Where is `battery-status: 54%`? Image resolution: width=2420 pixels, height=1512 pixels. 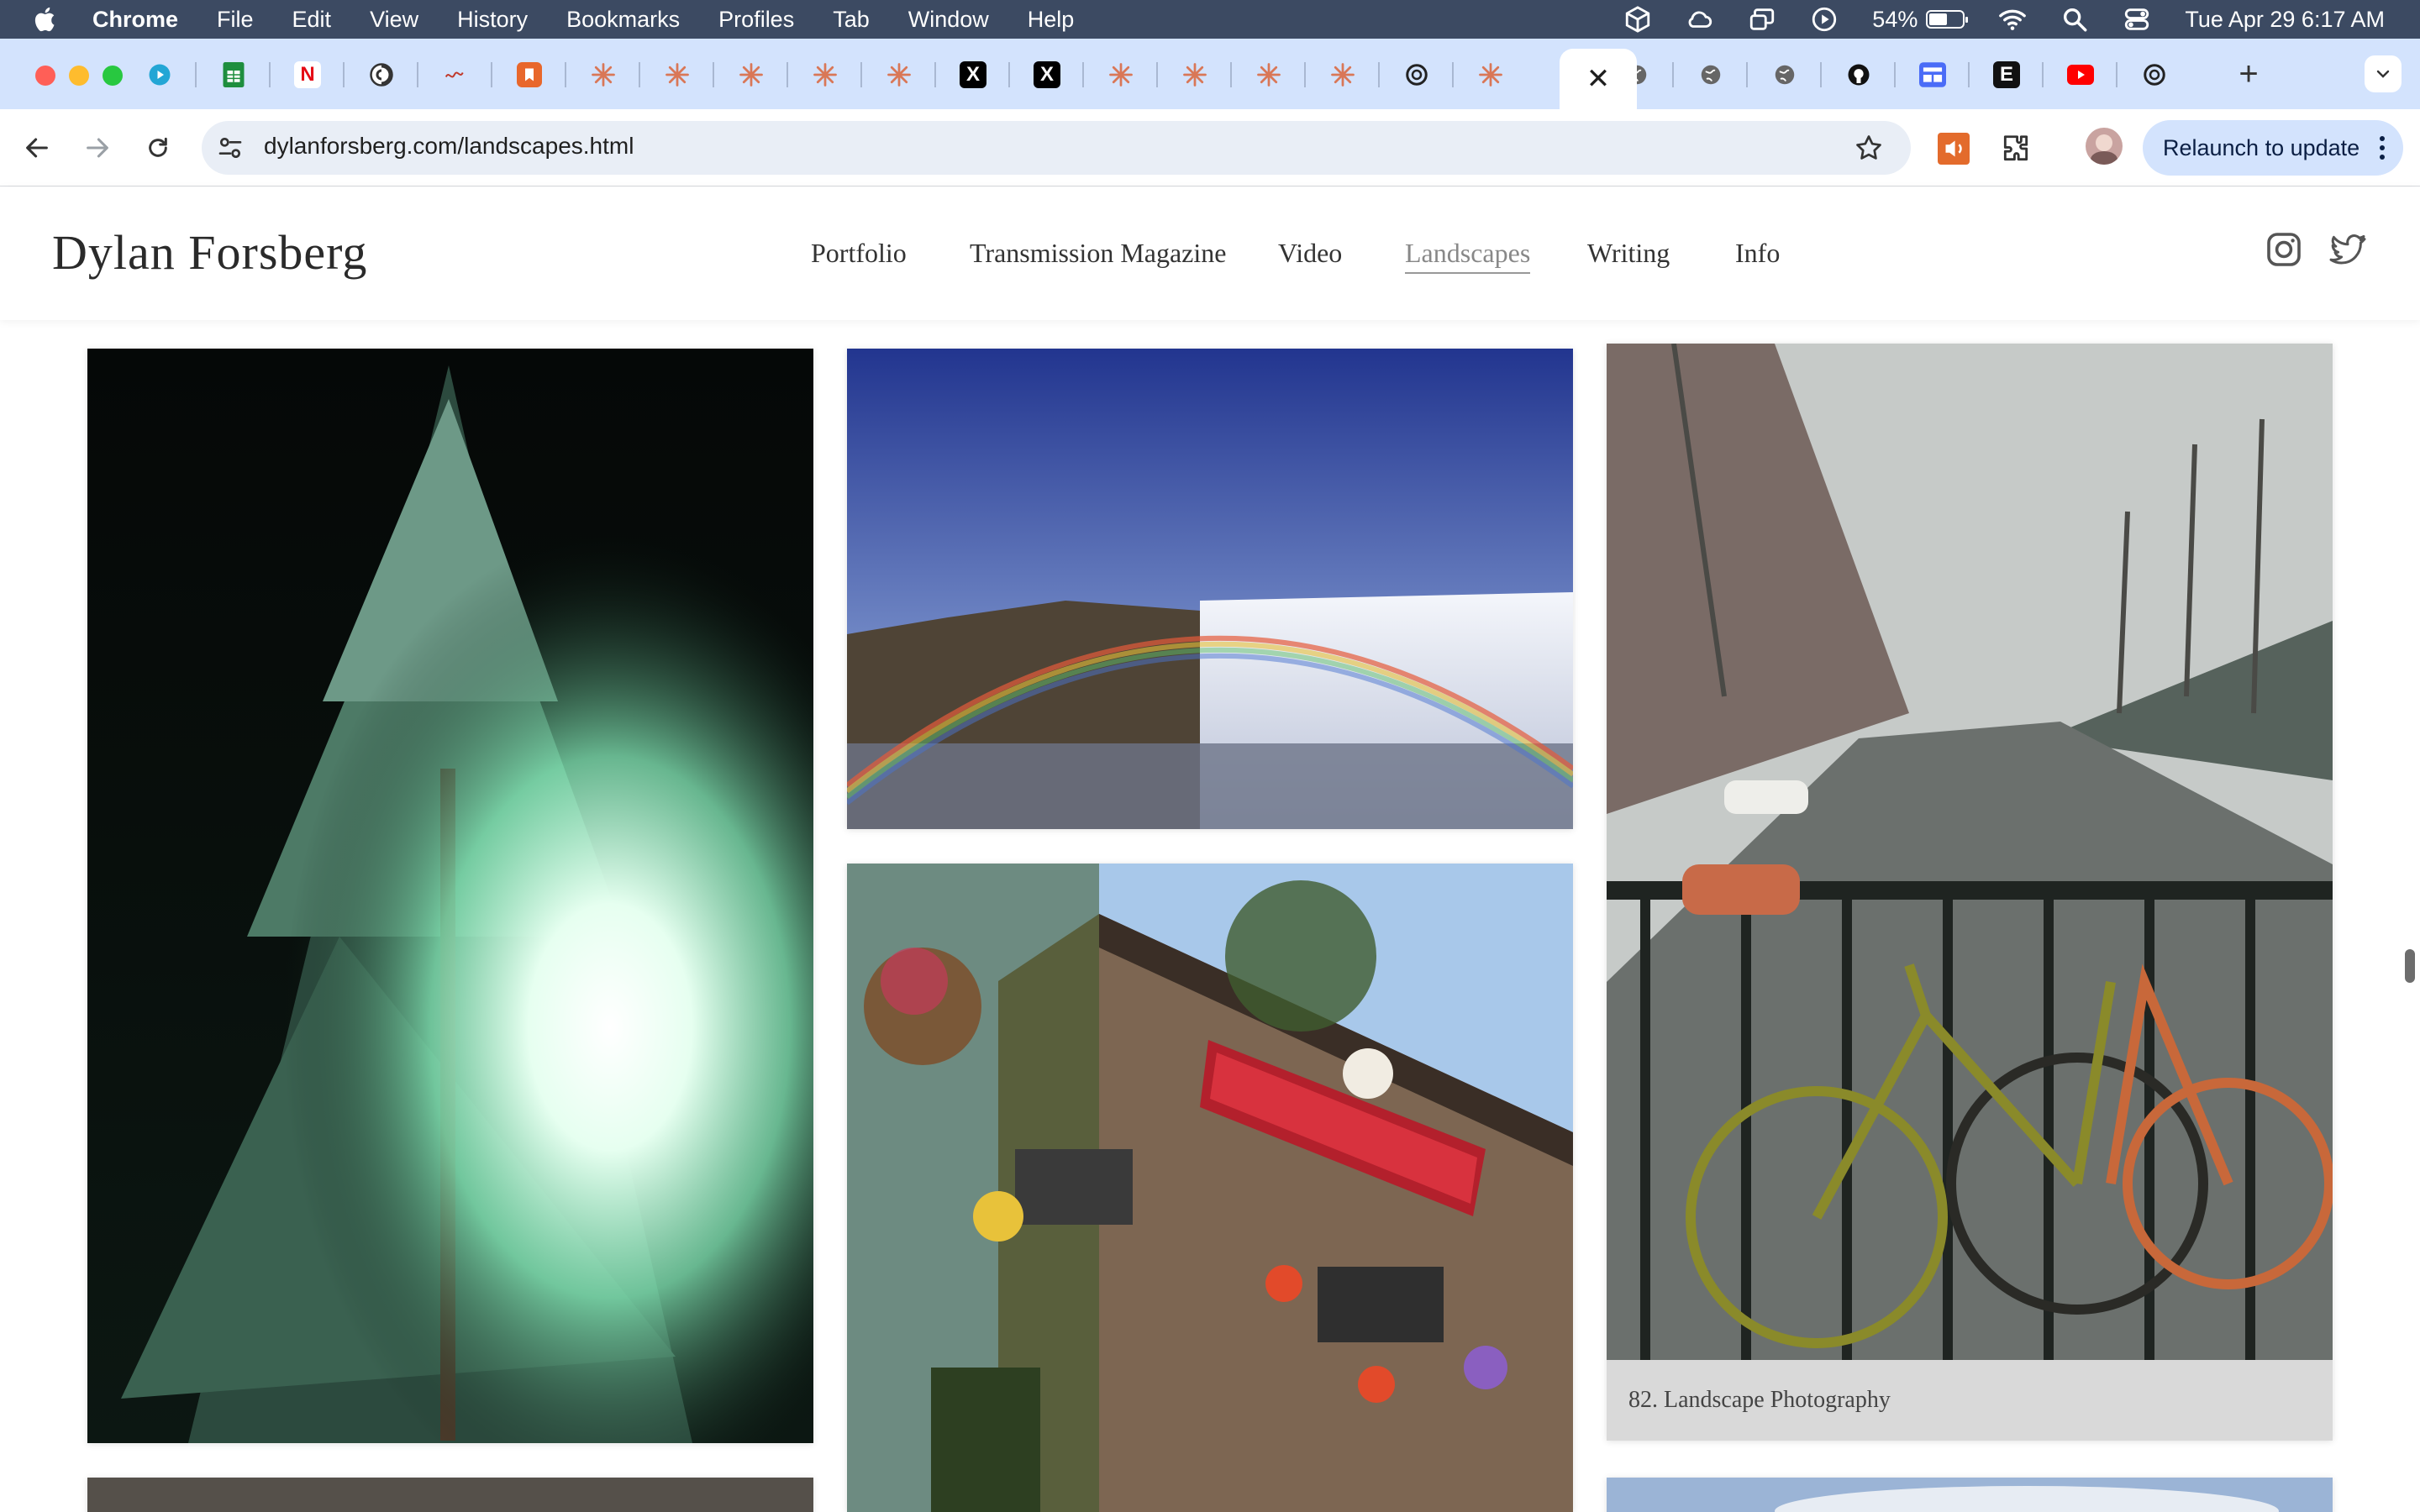
battery-status: 54% is located at coordinates (1921, 19).